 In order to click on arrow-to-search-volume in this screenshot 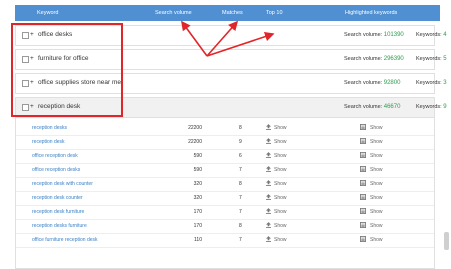, I will do `click(194, 38)`.